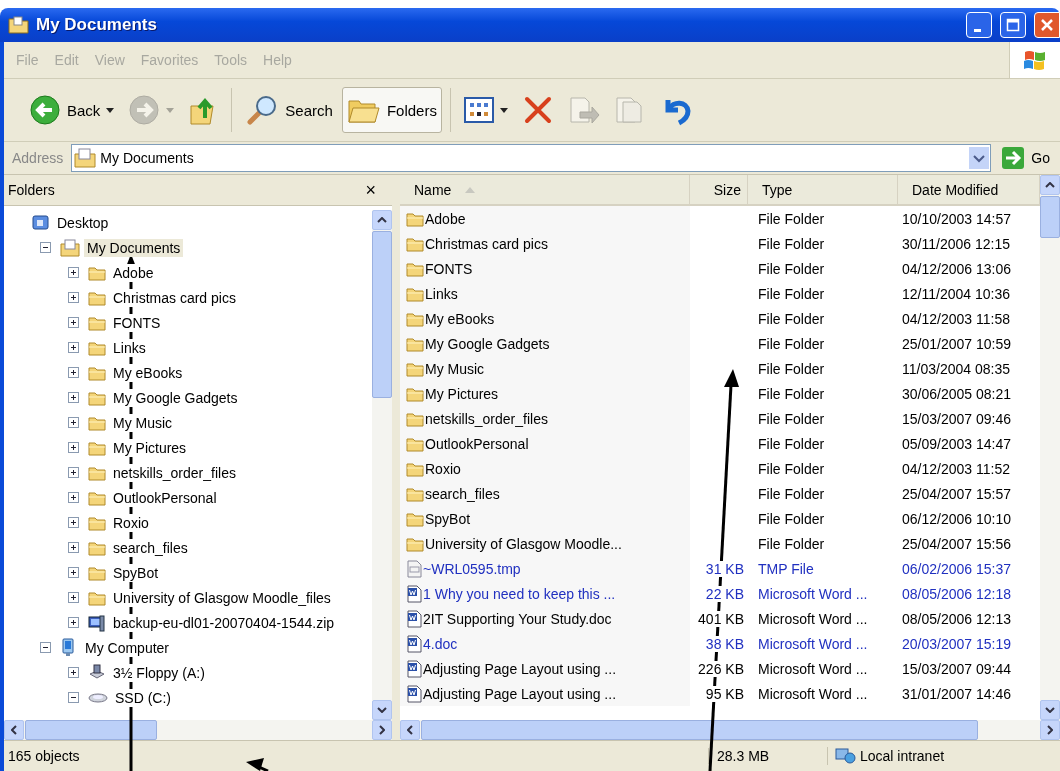 The image size is (1060, 771). Describe the element at coordinates (724, 643) in the screenshot. I see `file-size: 38 KB` at that location.